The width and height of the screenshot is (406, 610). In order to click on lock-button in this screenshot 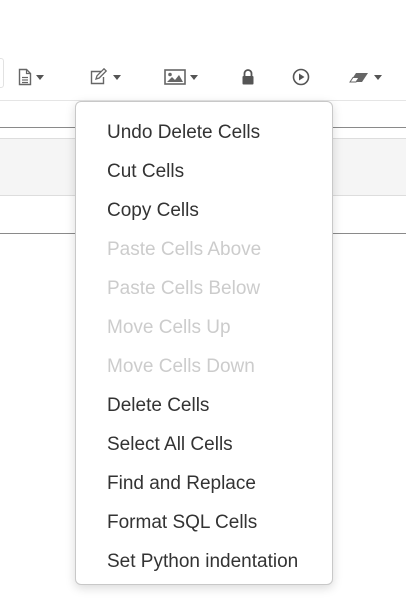, I will do `click(248, 77)`.